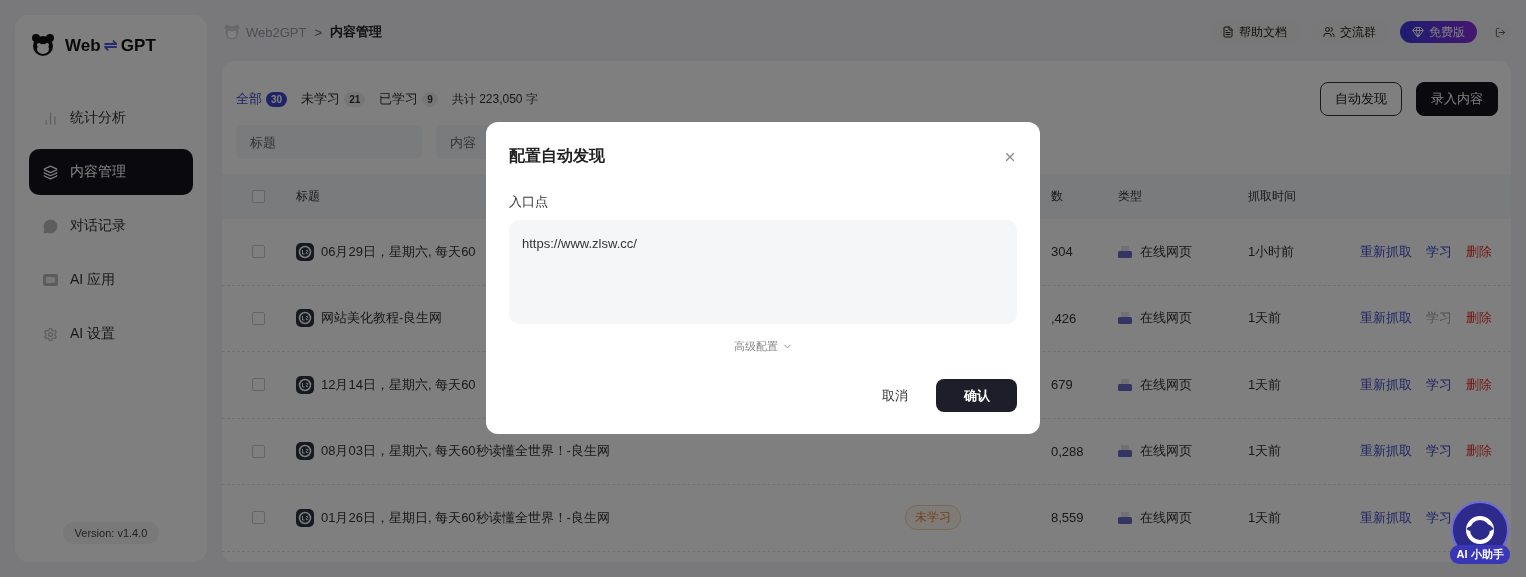  I want to click on column-header: 标题, so click(308, 196).